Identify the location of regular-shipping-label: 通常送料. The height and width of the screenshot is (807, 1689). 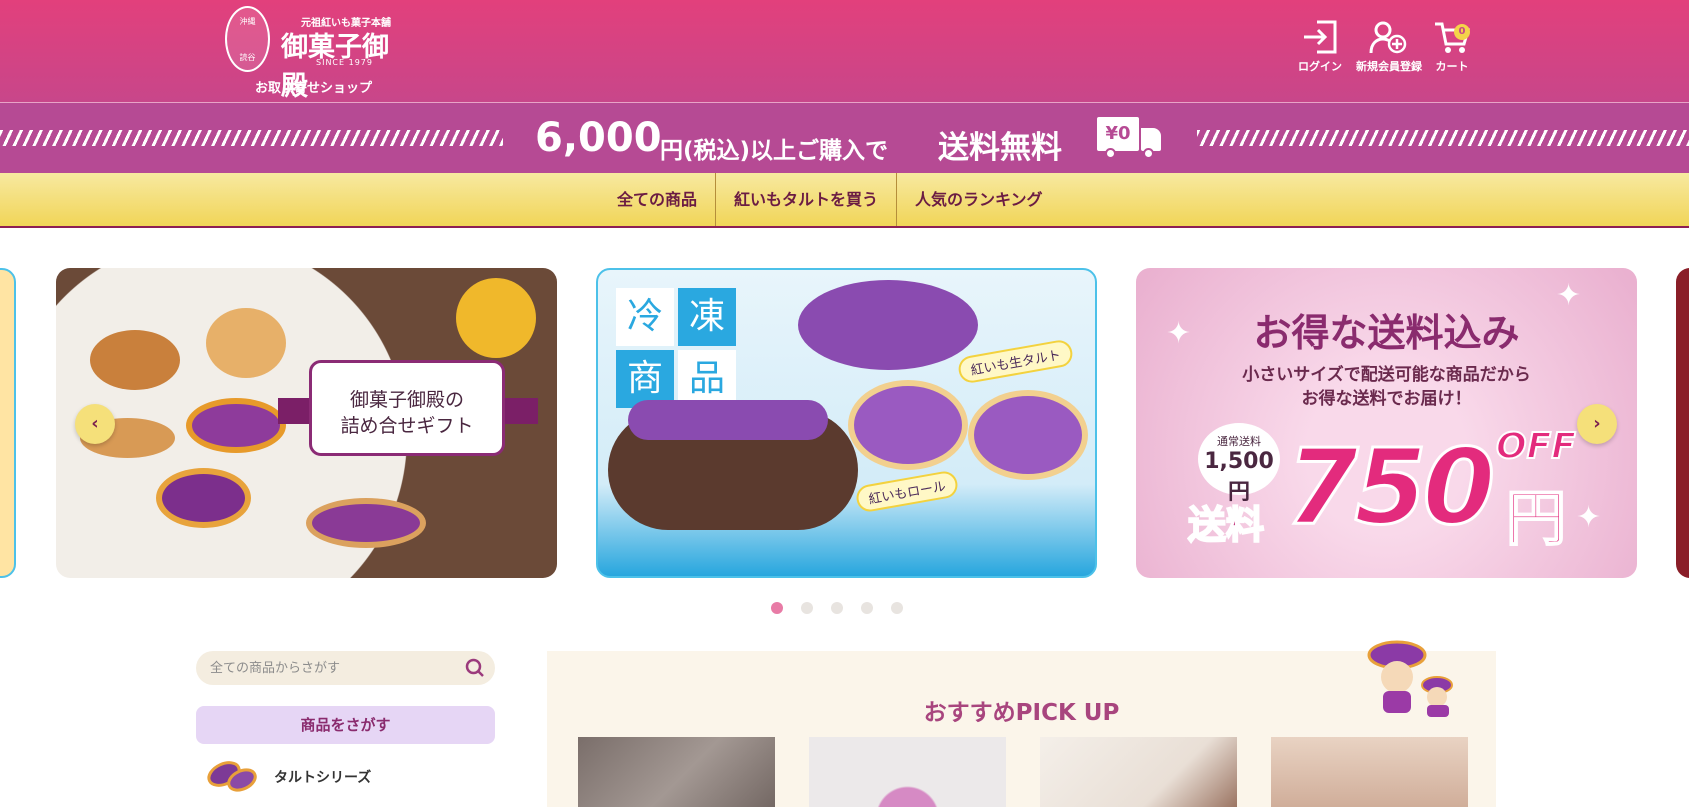
(1239, 441).